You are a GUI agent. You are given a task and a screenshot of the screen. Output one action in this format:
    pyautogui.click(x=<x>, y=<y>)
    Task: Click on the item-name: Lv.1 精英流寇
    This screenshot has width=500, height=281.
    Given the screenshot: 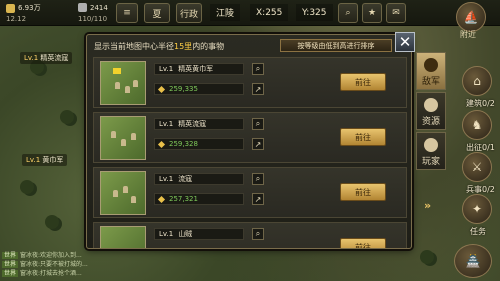 What is the action you would take?
    pyautogui.click(x=199, y=124)
    